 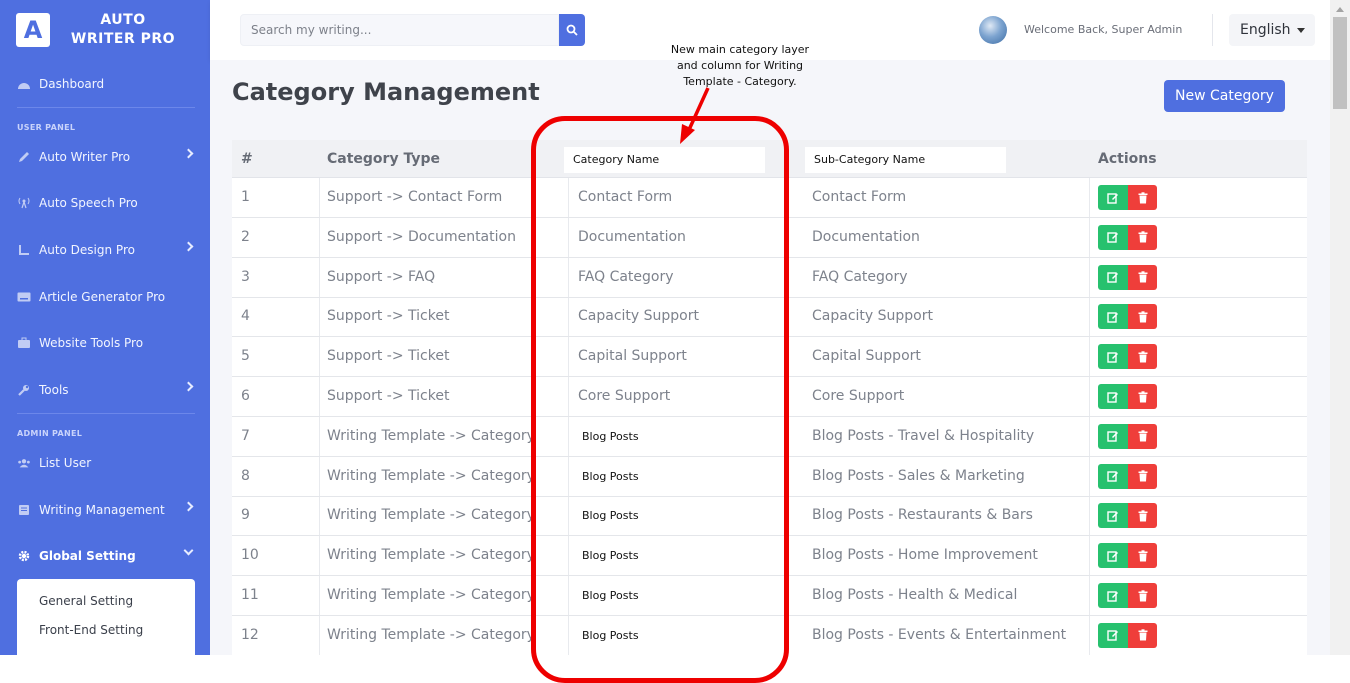 I want to click on cell-number: 12, so click(x=250, y=634).